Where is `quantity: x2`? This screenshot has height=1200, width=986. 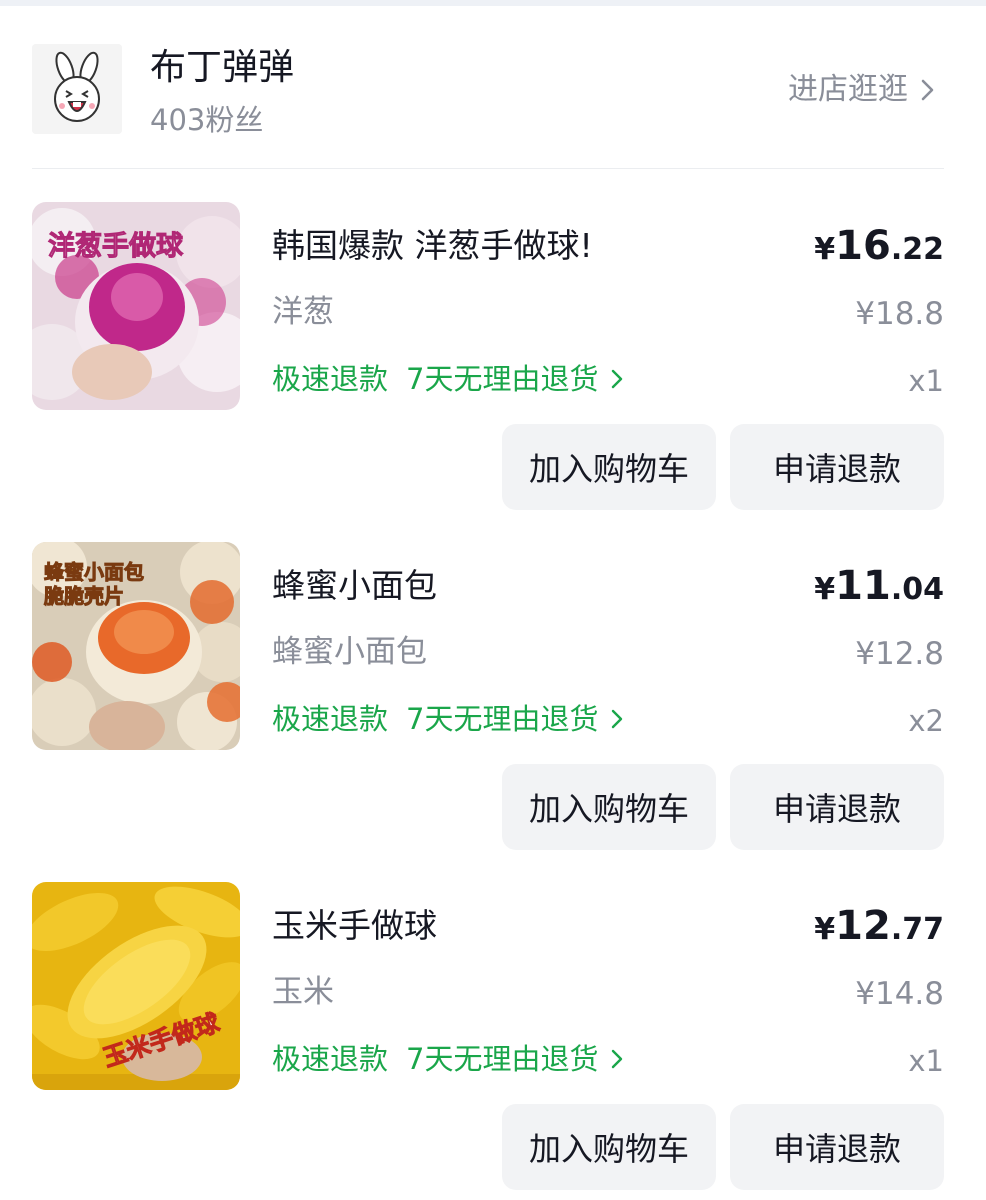
quantity: x2 is located at coordinates (926, 721).